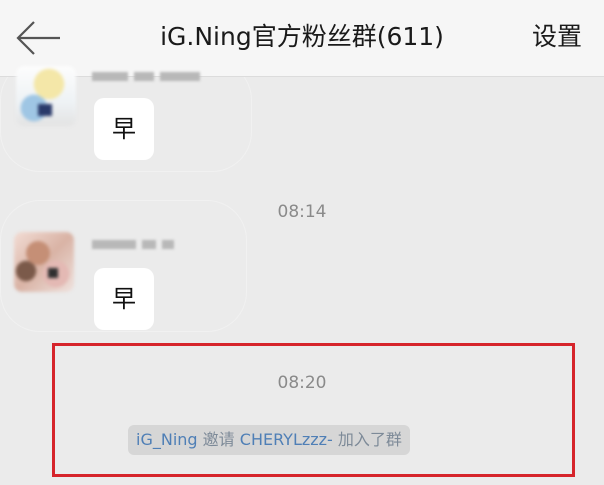 This screenshot has width=604, height=485. I want to click on inviter-link: iG_Ning, so click(167, 439).